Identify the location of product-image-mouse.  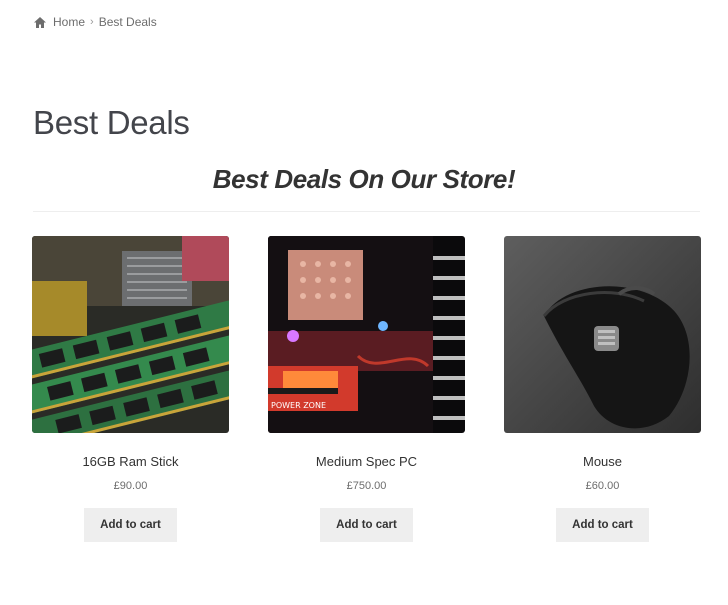
(602, 334).